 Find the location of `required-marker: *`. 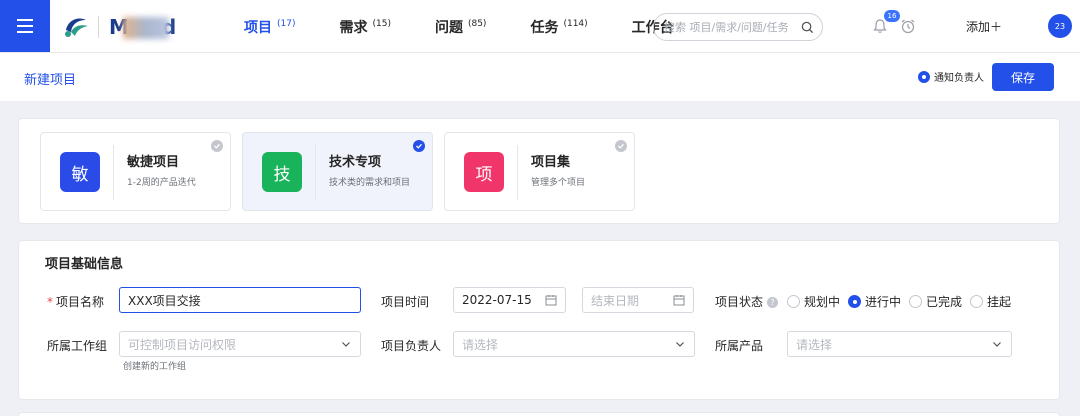

required-marker: * is located at coordinates (50, 302).